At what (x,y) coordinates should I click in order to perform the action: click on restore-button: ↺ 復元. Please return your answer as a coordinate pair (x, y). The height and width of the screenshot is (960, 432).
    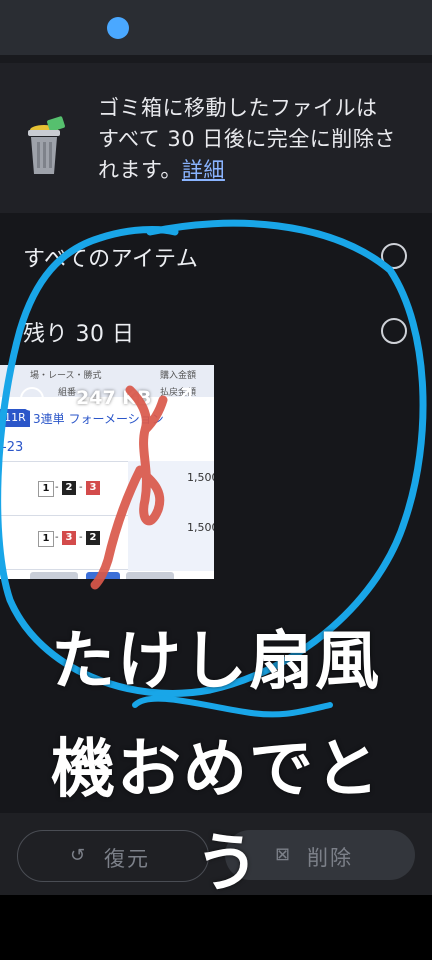
    Looking at the image, I should click on (113, 856).